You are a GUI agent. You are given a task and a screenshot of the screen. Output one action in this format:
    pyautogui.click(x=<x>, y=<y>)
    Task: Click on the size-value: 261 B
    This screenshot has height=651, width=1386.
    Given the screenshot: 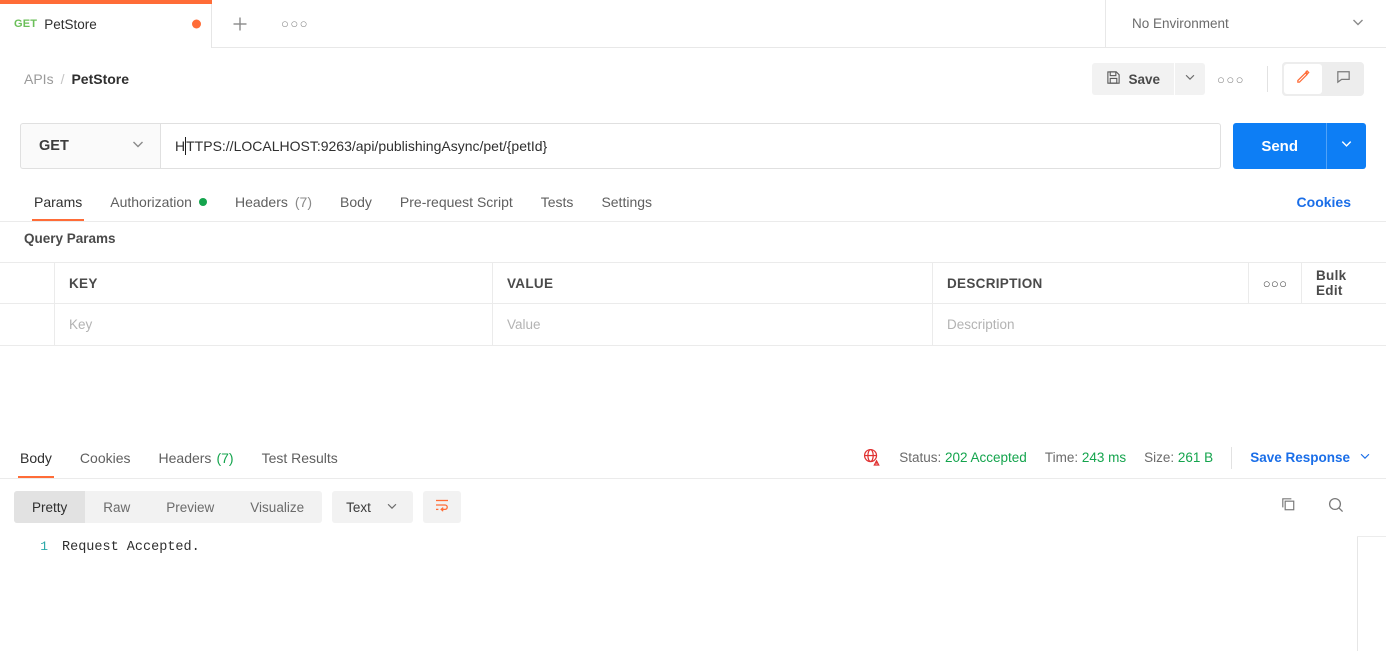 What is the action you would take?
    pyautogui.click(x=1195, y=457)
    